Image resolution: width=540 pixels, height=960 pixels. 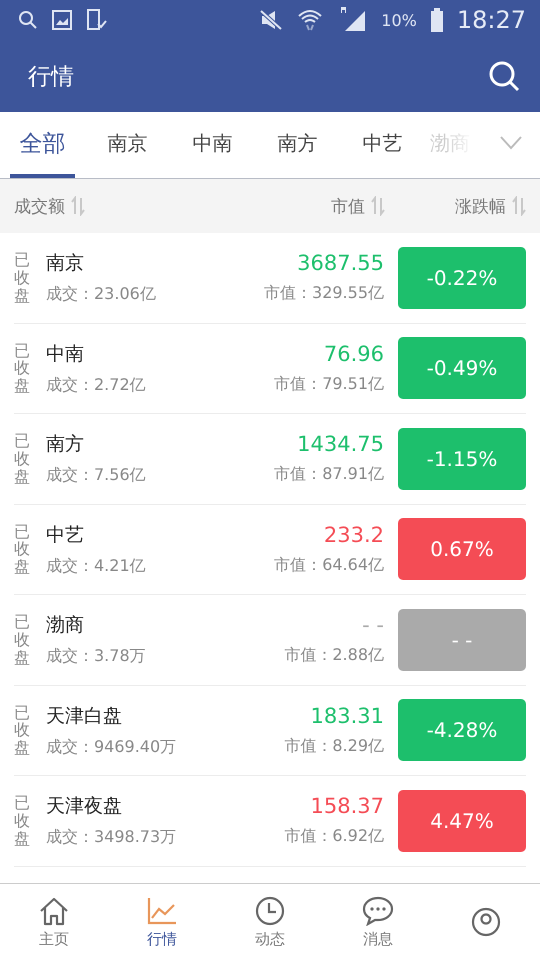 What do you see at coordinates (340, 263) in the screenshot?
I see `price-text: 3687.55` at bounding box center [340, 263].